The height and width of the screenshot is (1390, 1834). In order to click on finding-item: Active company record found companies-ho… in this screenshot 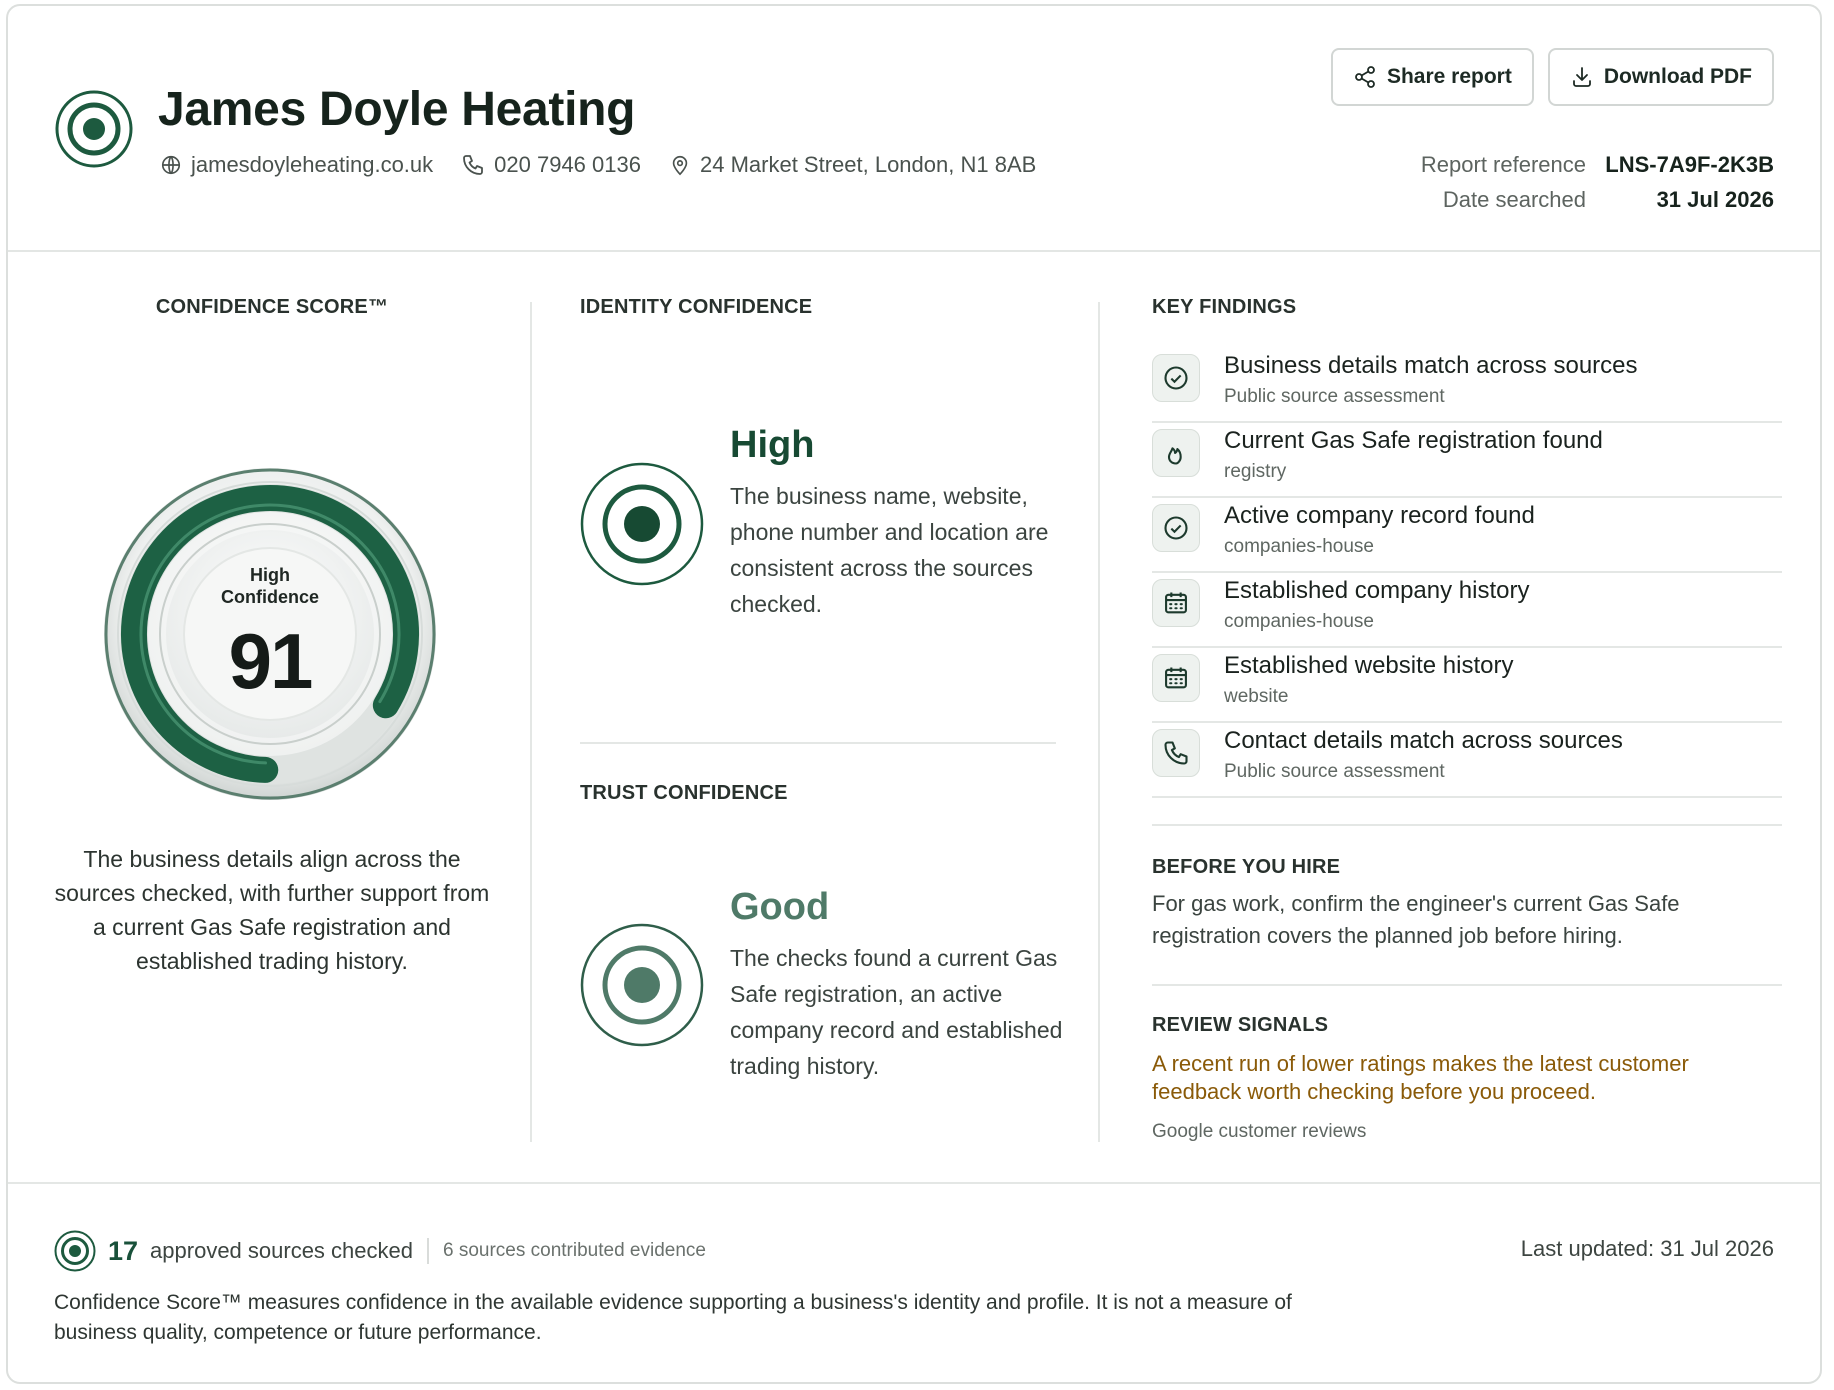, I will do `click(1467, 535)`.